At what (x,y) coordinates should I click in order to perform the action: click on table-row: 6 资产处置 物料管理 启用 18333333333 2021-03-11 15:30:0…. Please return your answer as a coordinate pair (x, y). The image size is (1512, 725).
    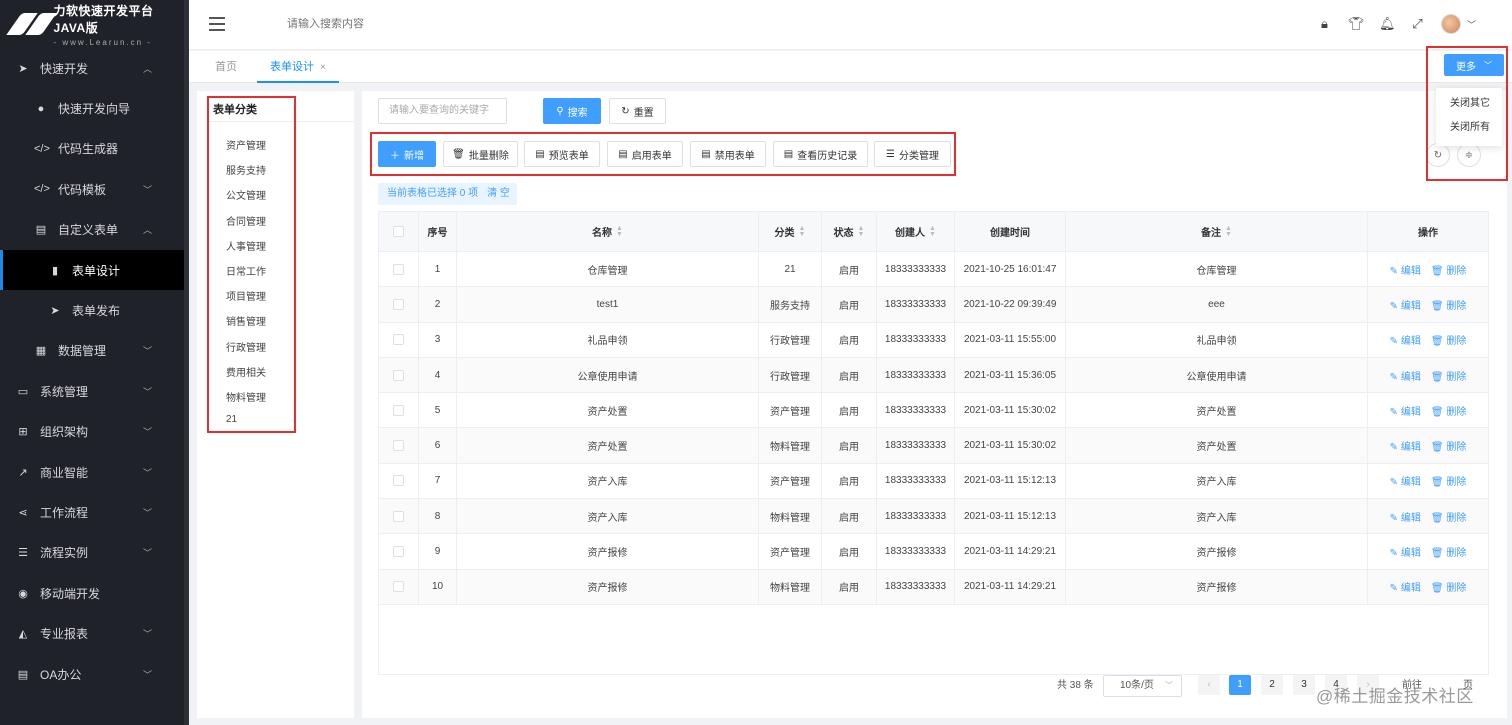
    Looking at the image, I should click on (933, 446).